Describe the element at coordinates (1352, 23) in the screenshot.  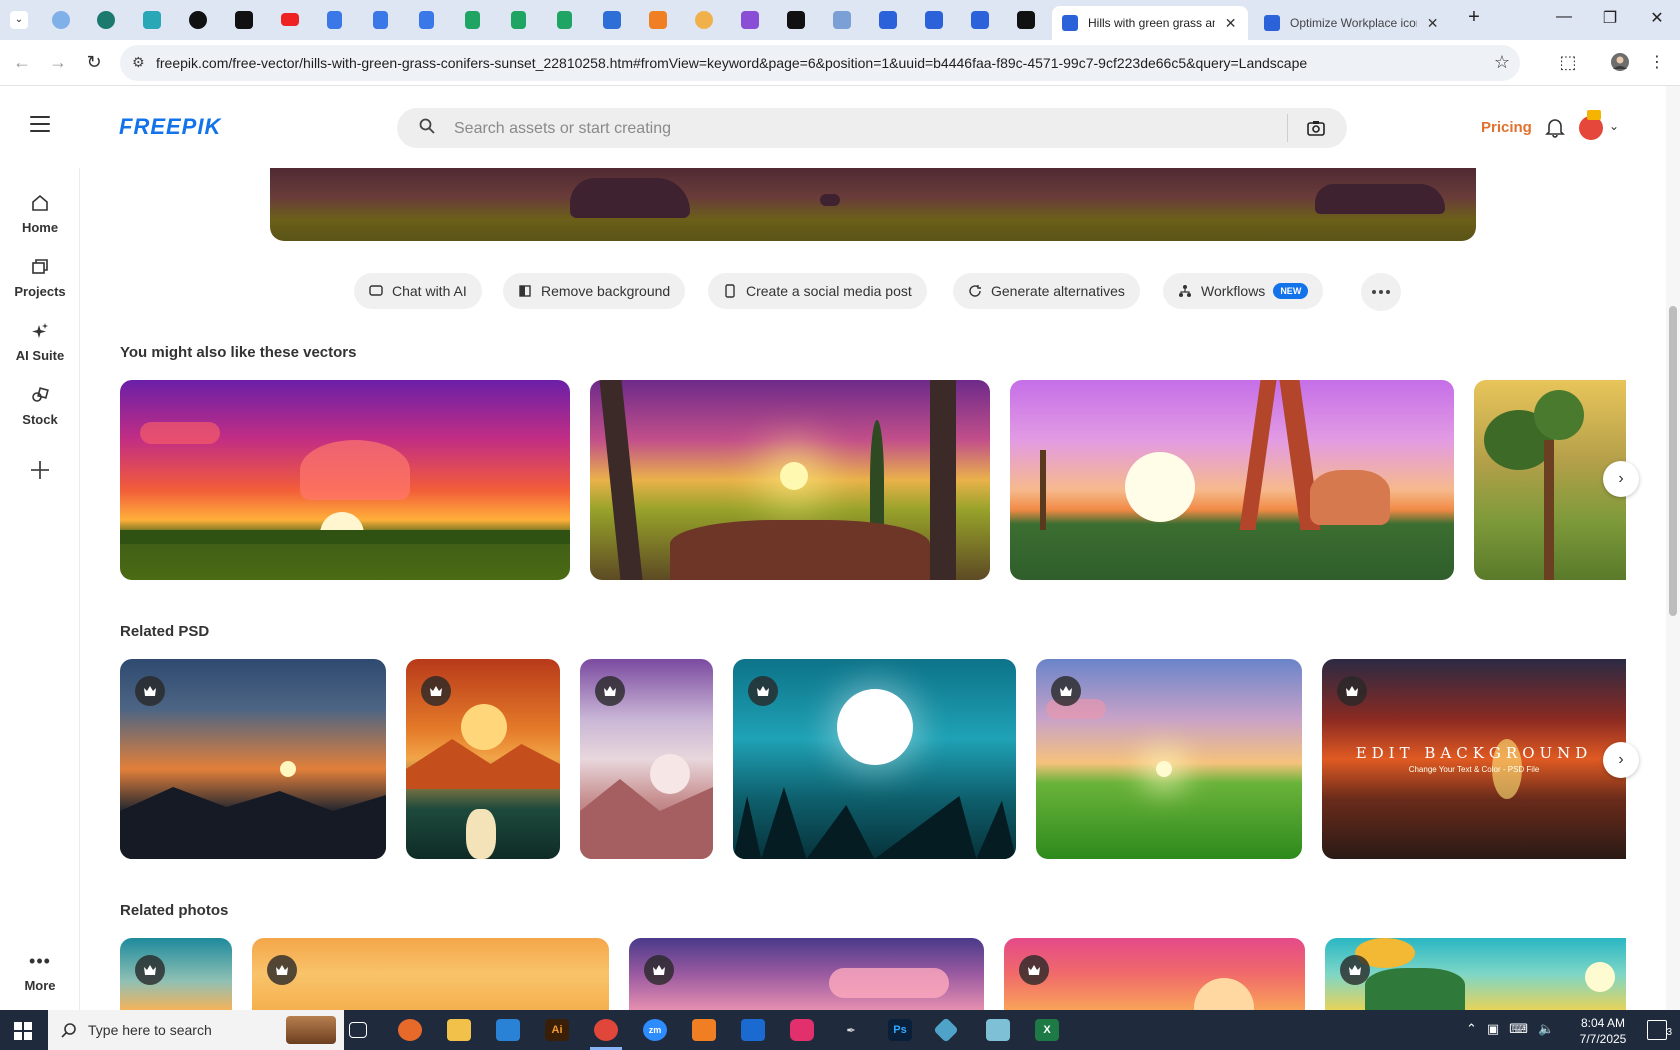
I see `tab-inactive: Optimize Workplace icon ✕` at that location.